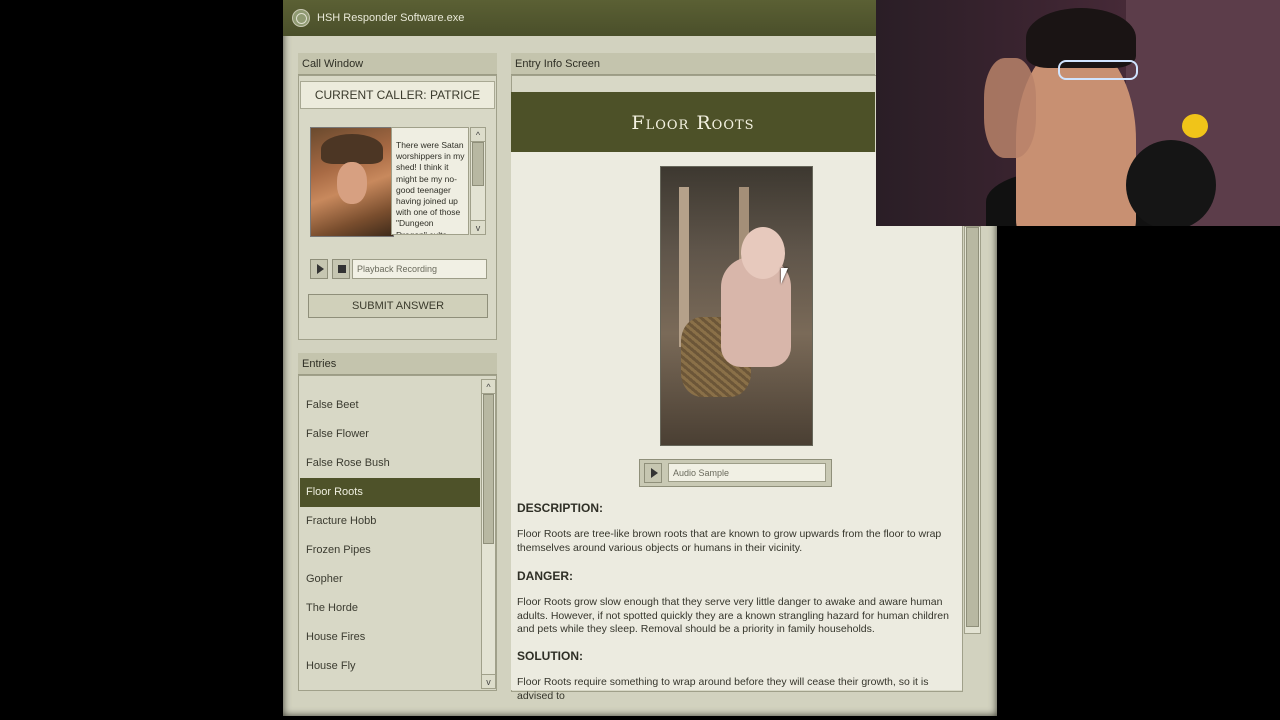 This screenshot has height=720, width=1280. What do you see at coordinates (747, 472) in the screenshot?
I see `audio-sample-field: Audio Sample` at bounding box center [747, 472].